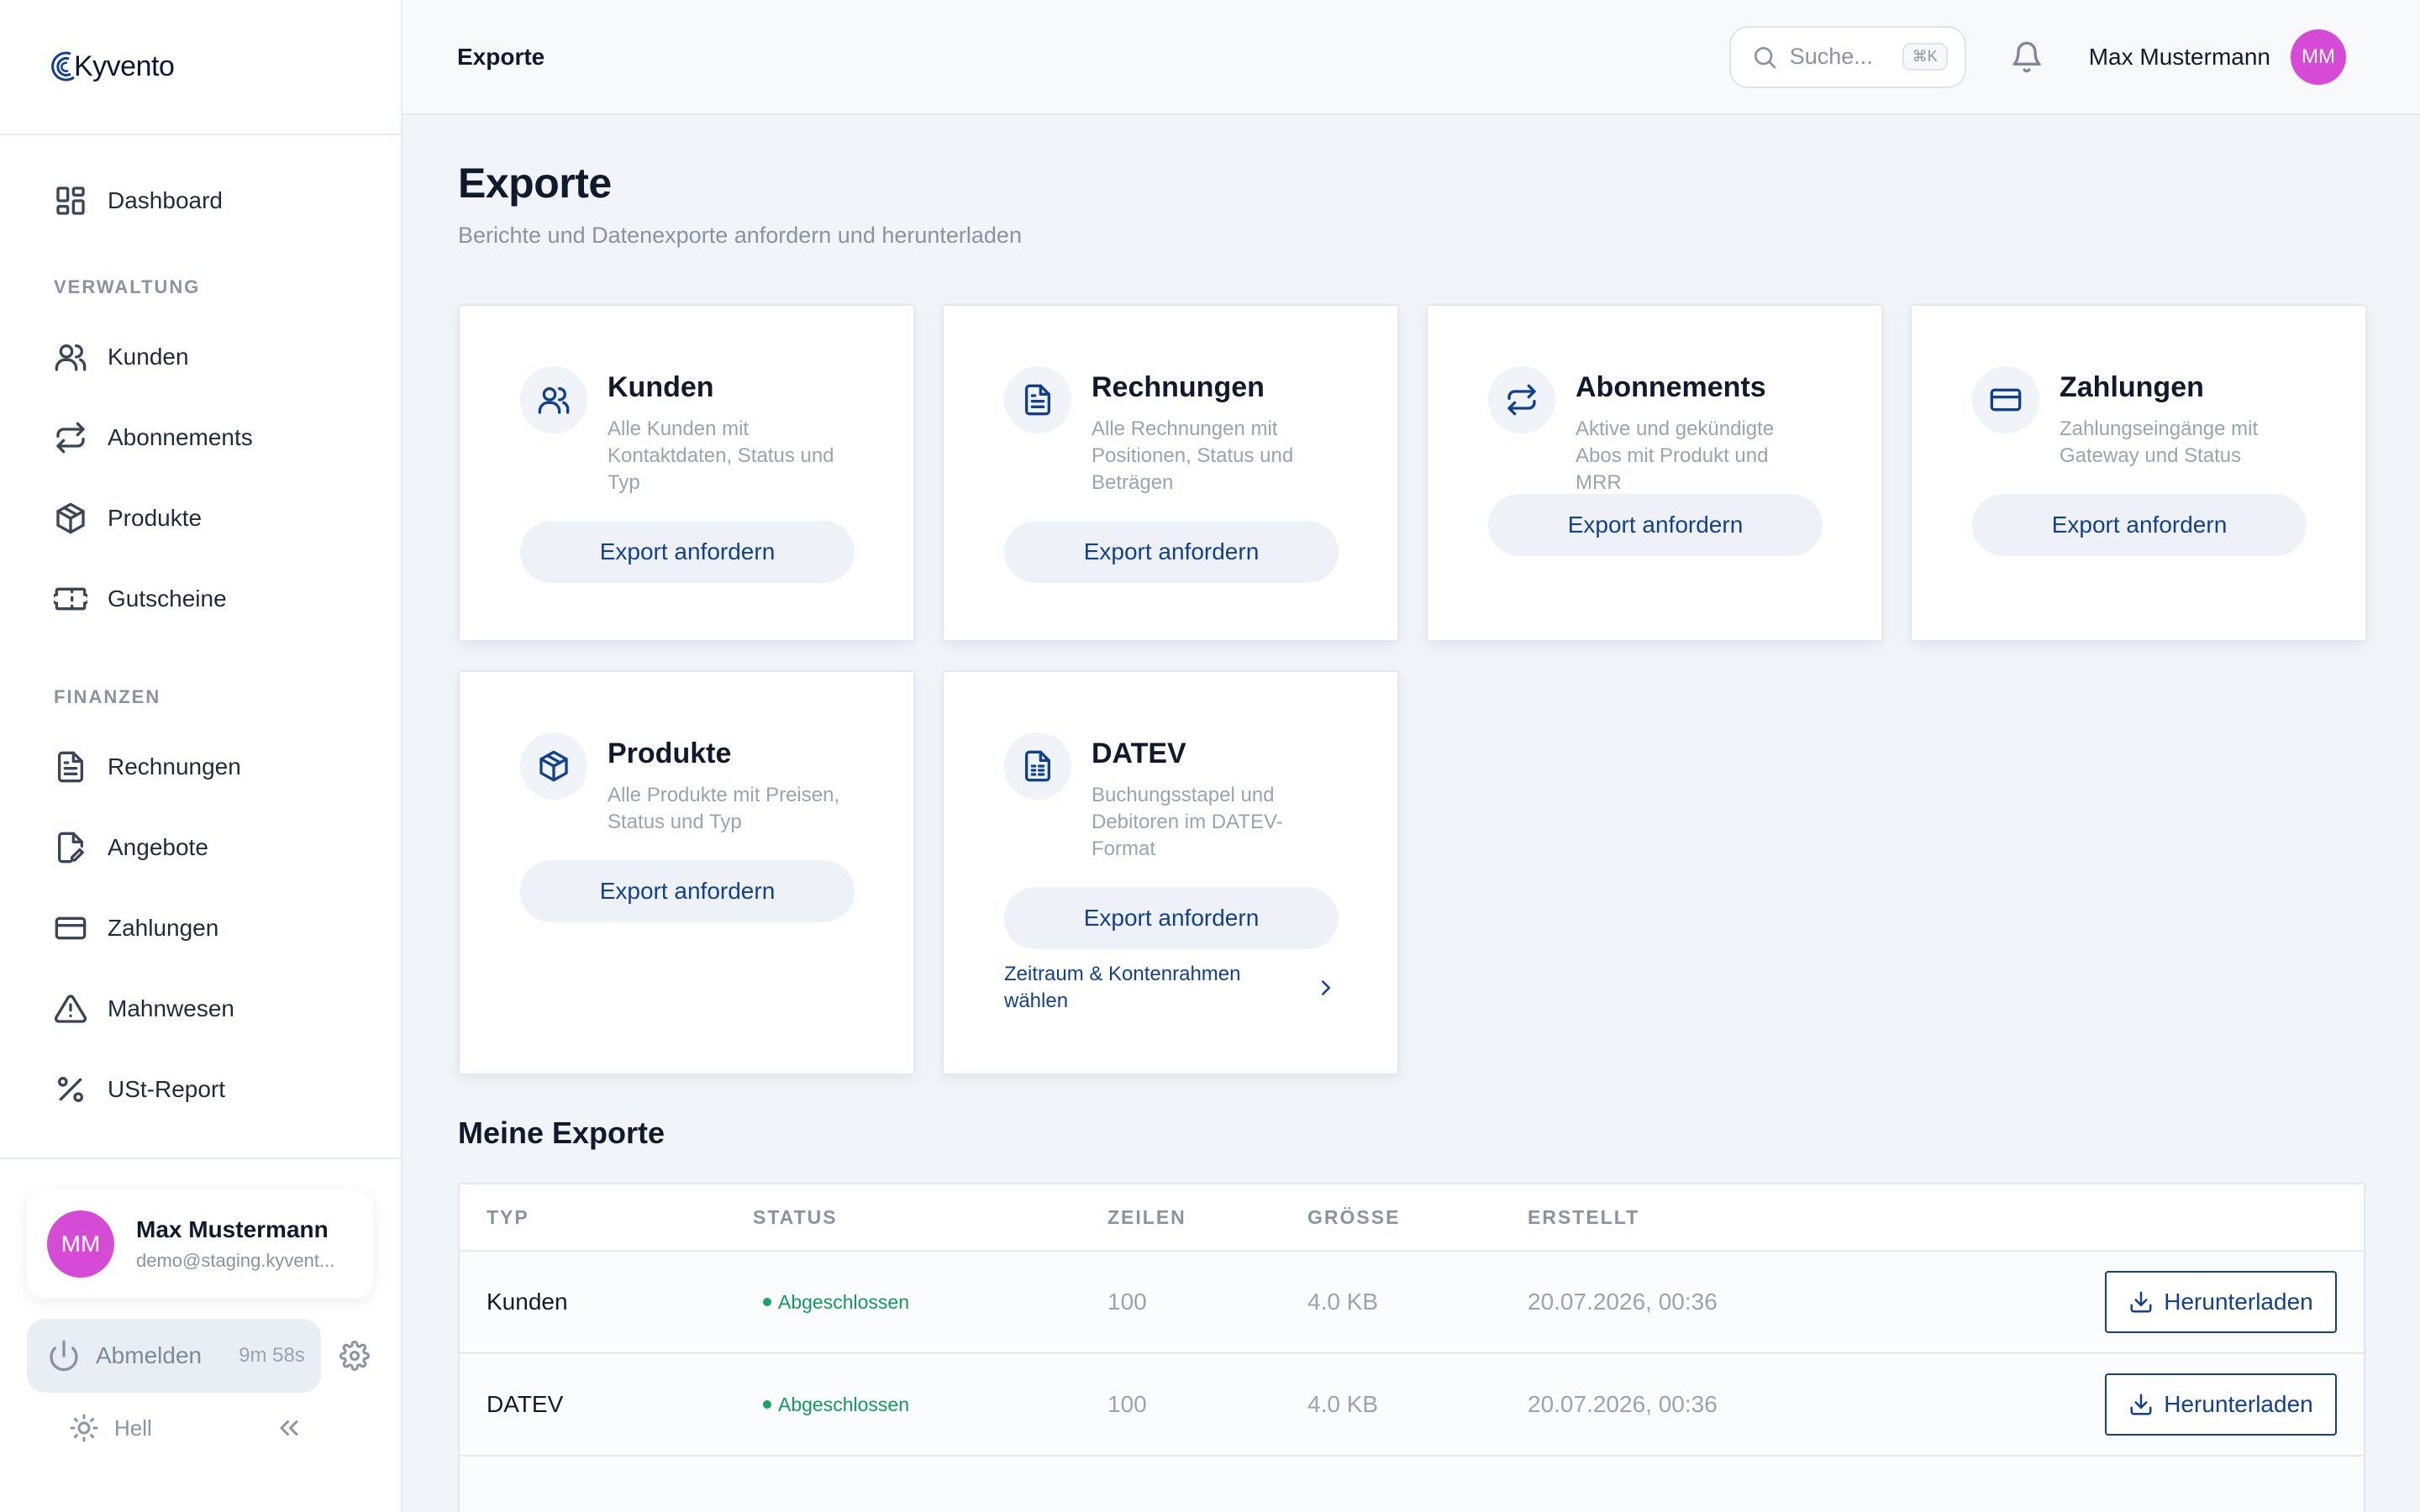 This screenshot has height=1512, width=2420. Describe the element at coordinates (354, 1356) in the screenshot. I see `gear-icon` at that location.